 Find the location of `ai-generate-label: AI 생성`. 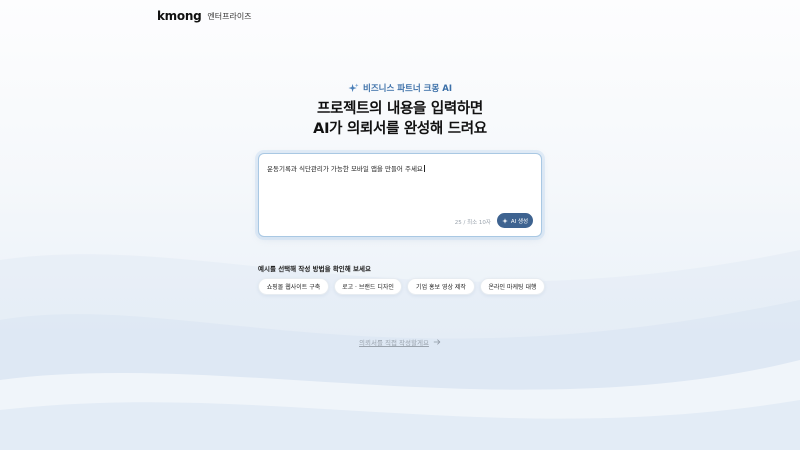

ai-generate-label: AI 생성 is located at coordinates (519, 221).